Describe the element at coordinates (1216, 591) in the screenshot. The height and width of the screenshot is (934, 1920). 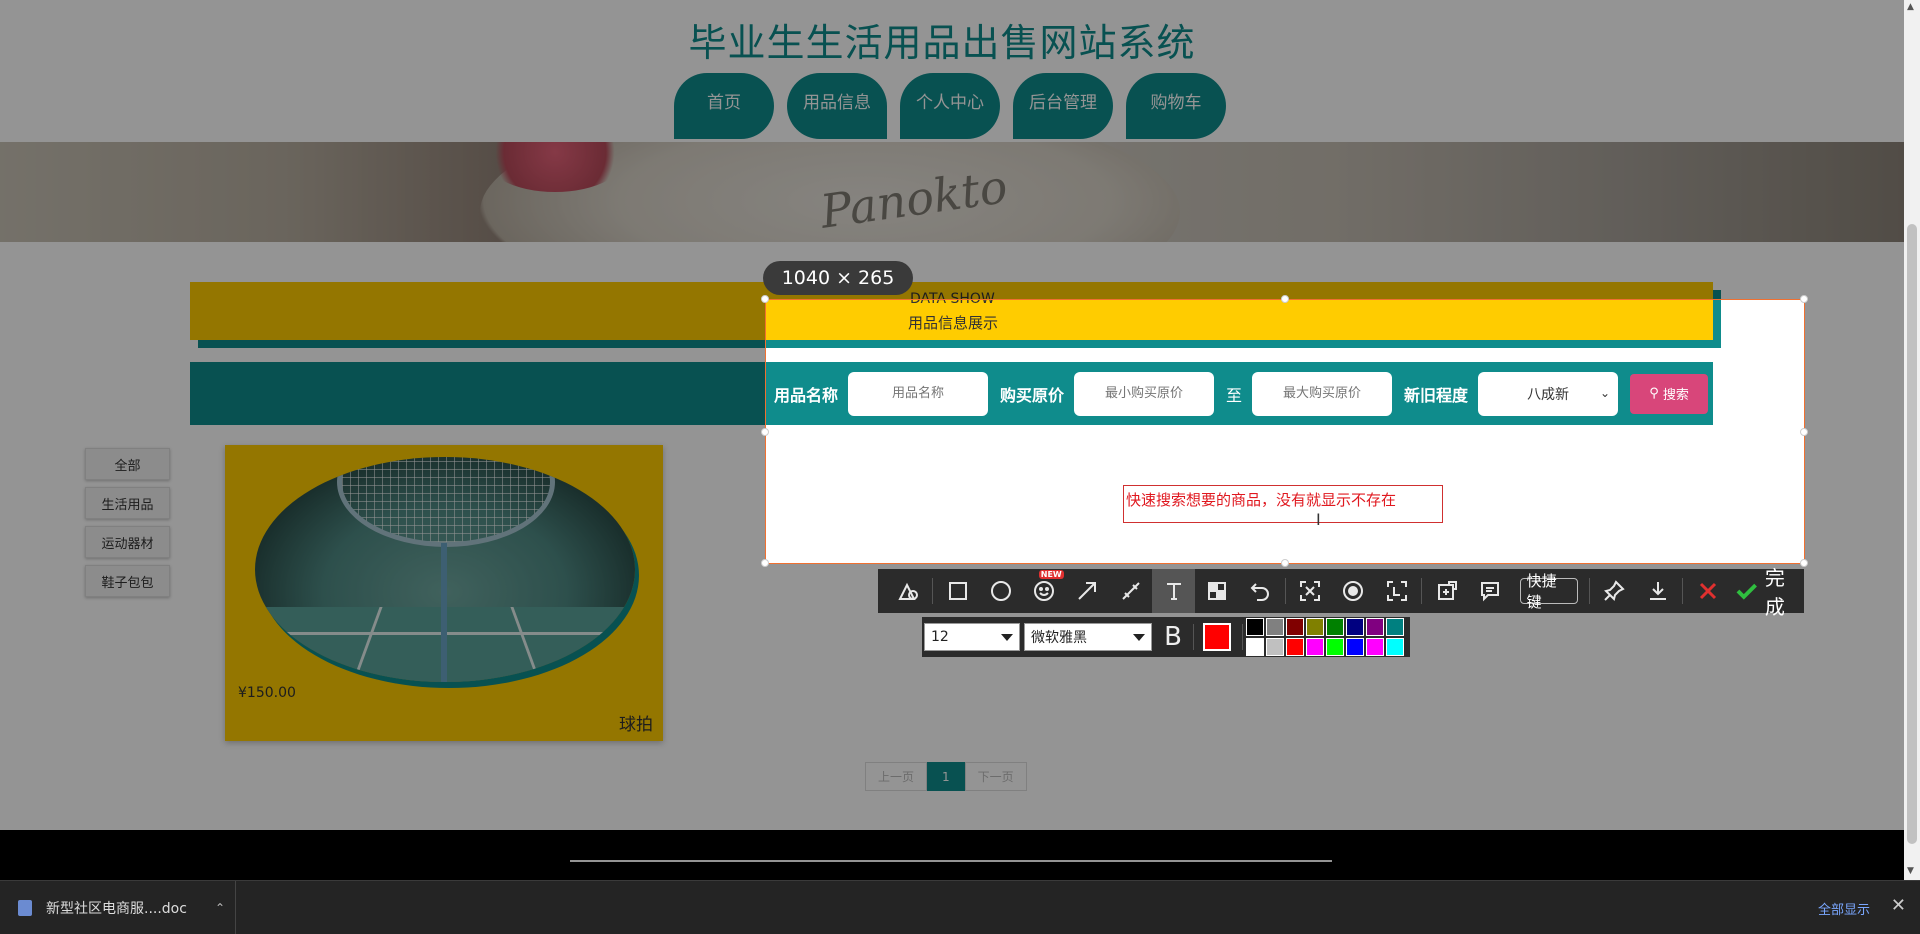
I see `mosaic-tool-icon` at that location.